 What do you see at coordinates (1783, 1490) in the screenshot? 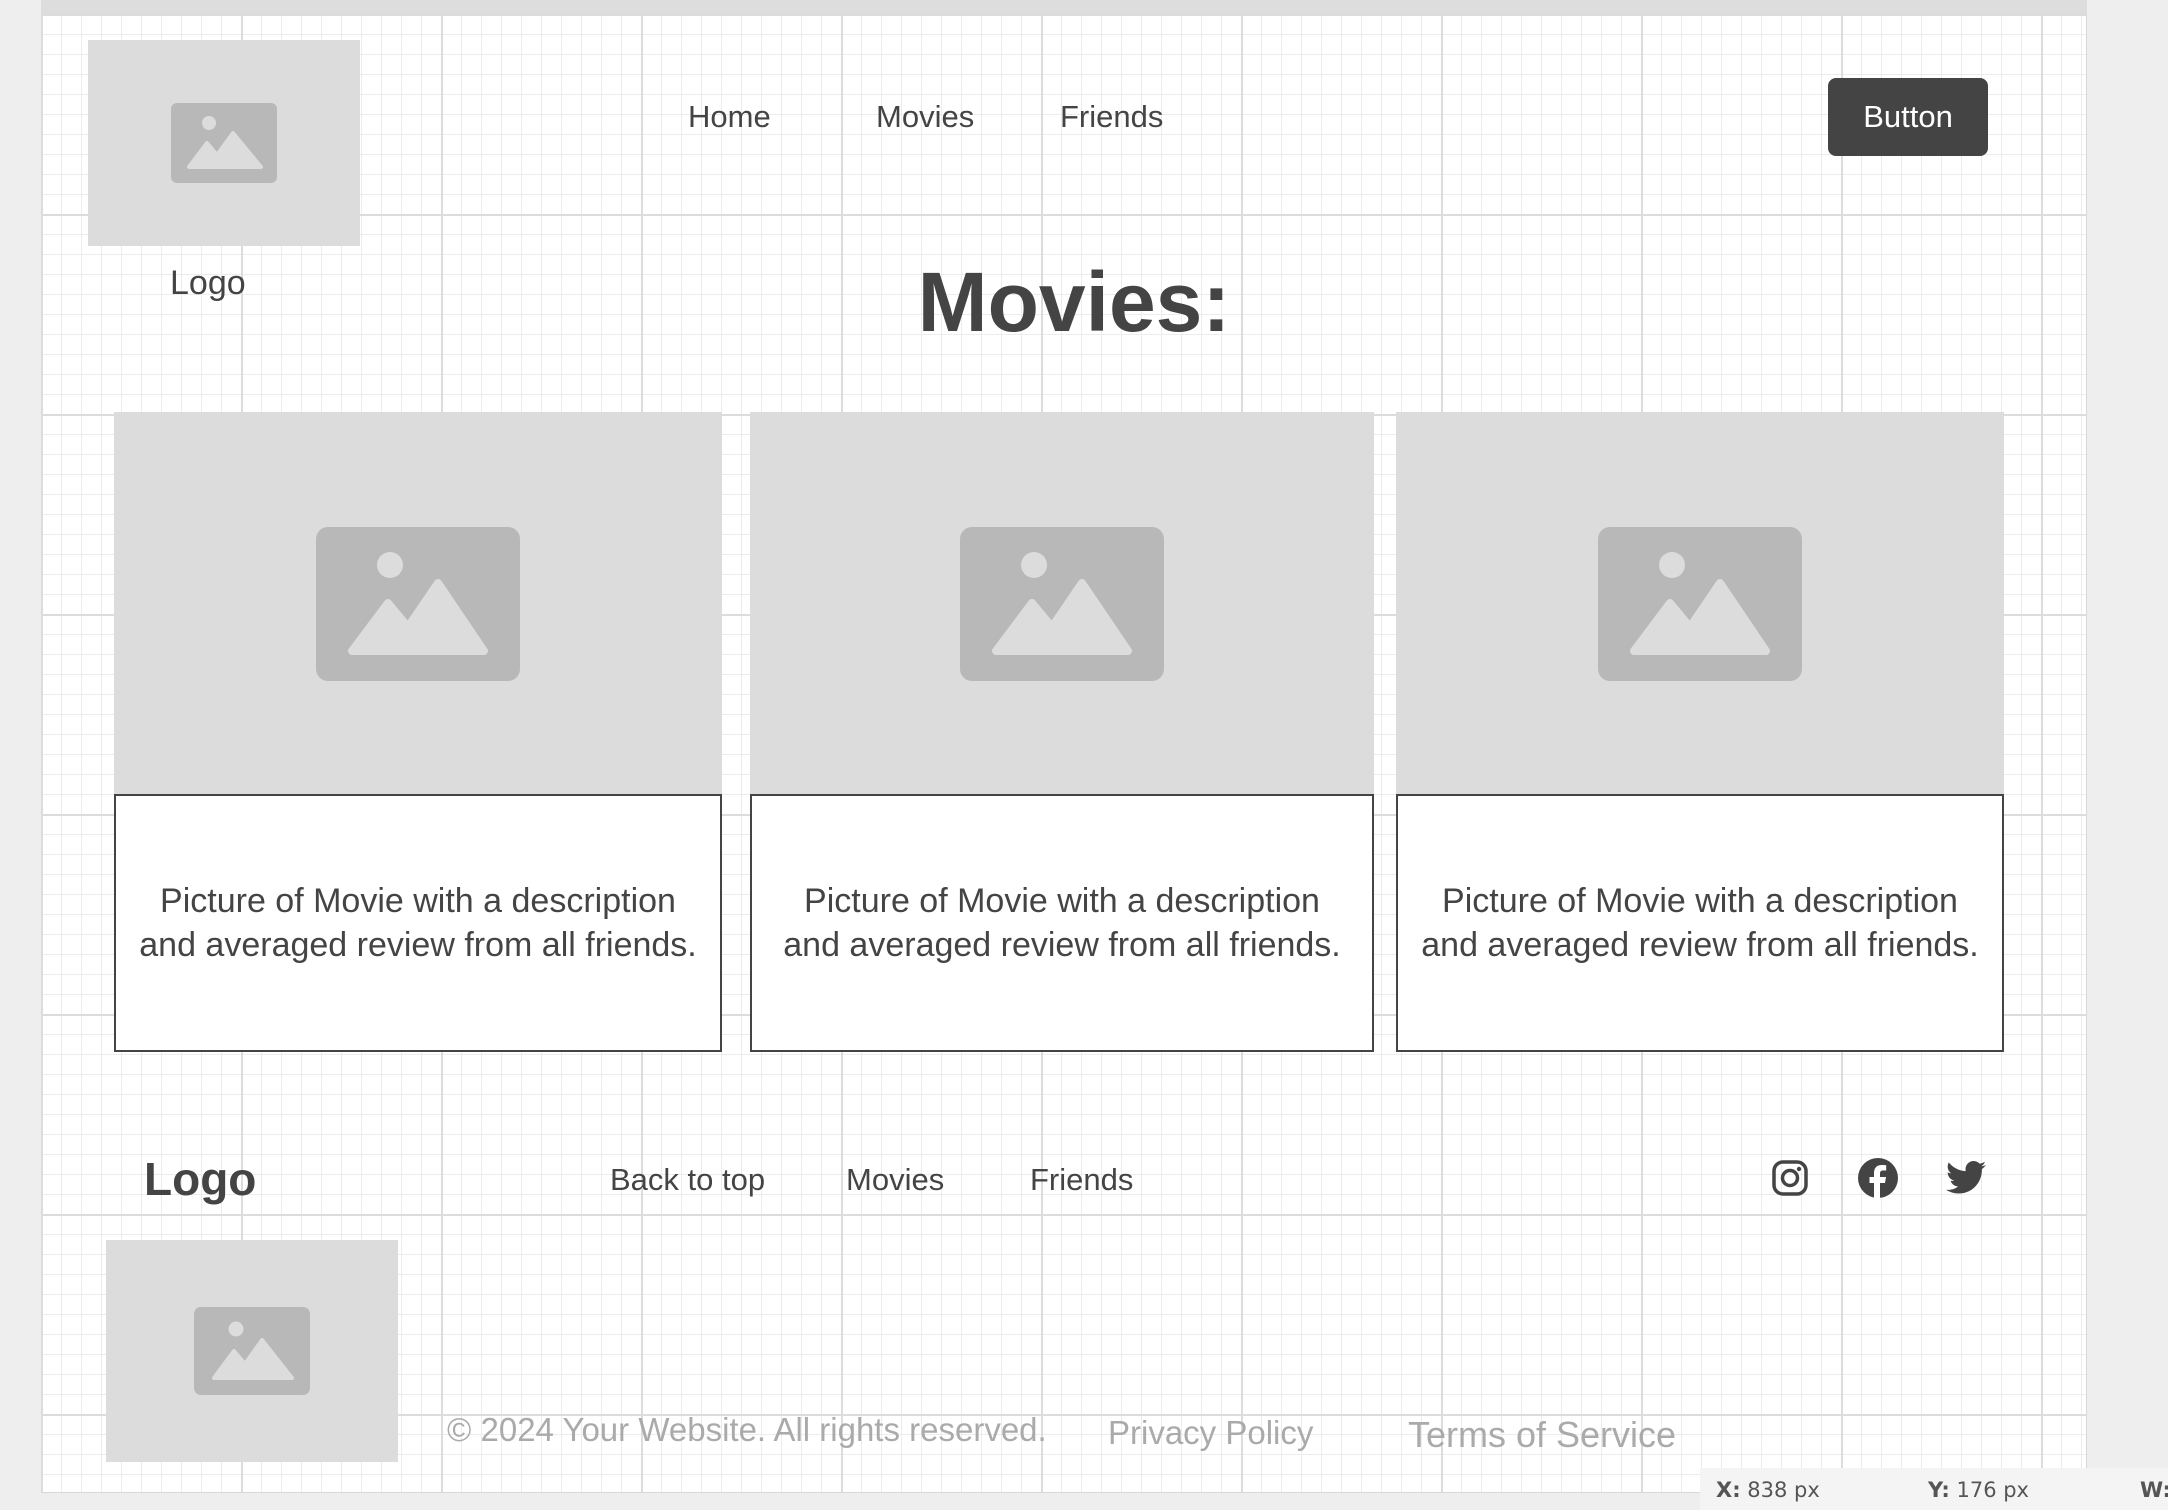
I see `x-coordinate-value: 838 px` at bounding box center [1783, 1490].